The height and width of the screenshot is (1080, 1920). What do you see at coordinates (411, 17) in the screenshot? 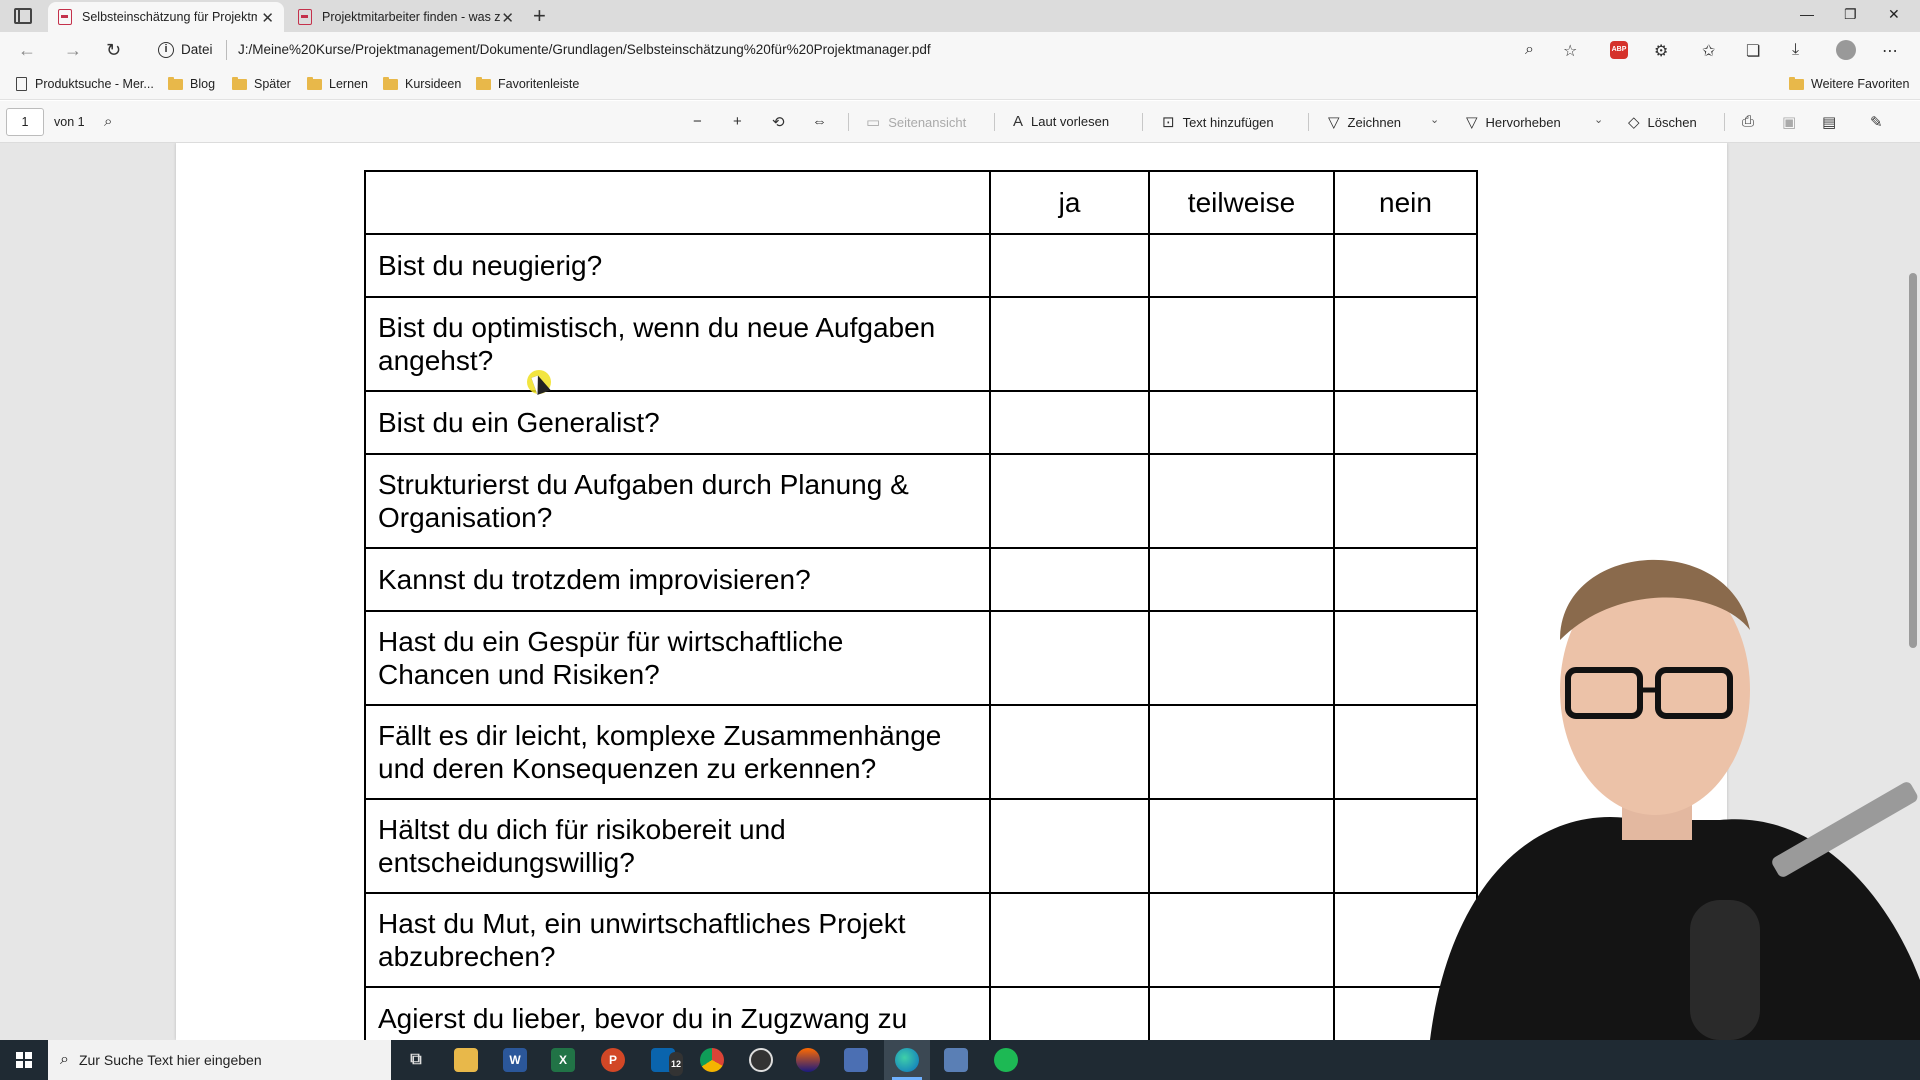
I see `tab-title: Projektmitarbeiter finden - was z` at bounding box center [411, 17].